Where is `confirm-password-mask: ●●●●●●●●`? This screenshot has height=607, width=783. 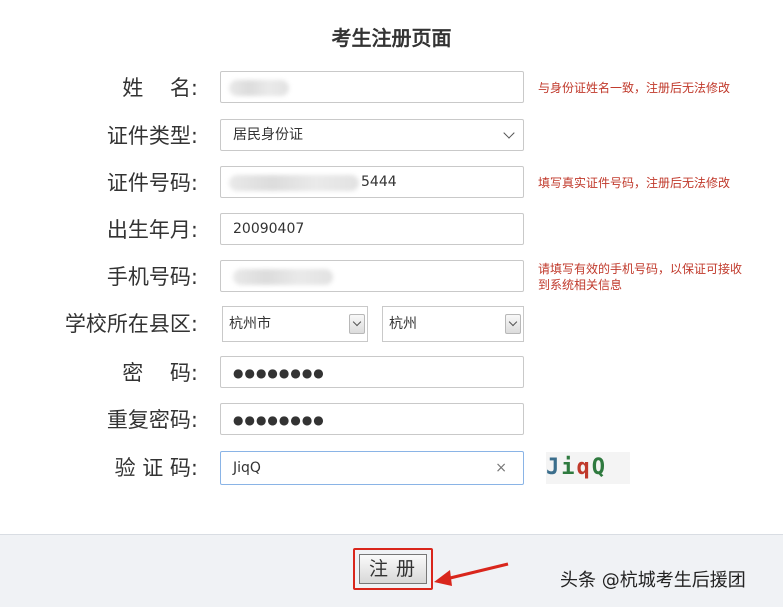 confirm-password-mask: ●●●●●●●● is located at coordinates (279, 420).